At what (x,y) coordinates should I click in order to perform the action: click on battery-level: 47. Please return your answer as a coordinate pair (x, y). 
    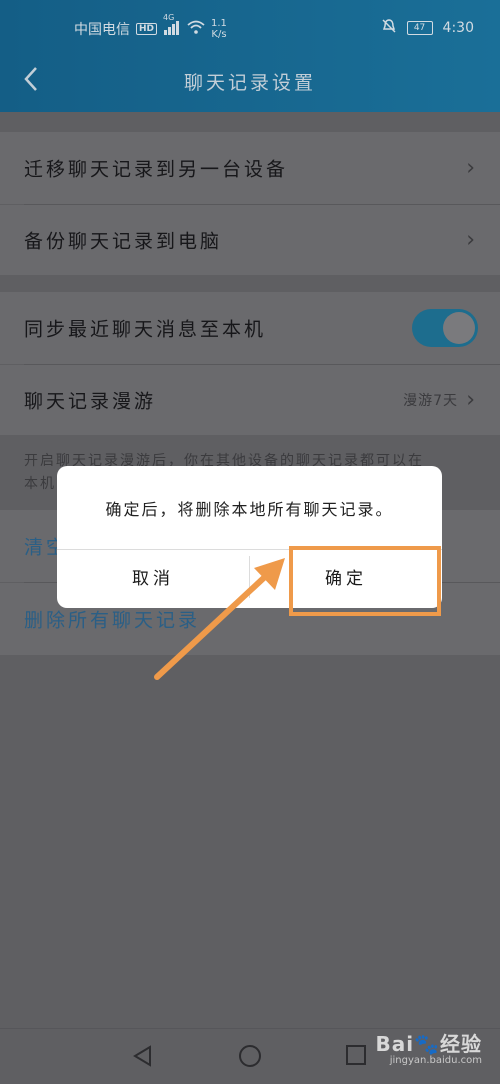
    Looking at the image, I should click on (419, 28).